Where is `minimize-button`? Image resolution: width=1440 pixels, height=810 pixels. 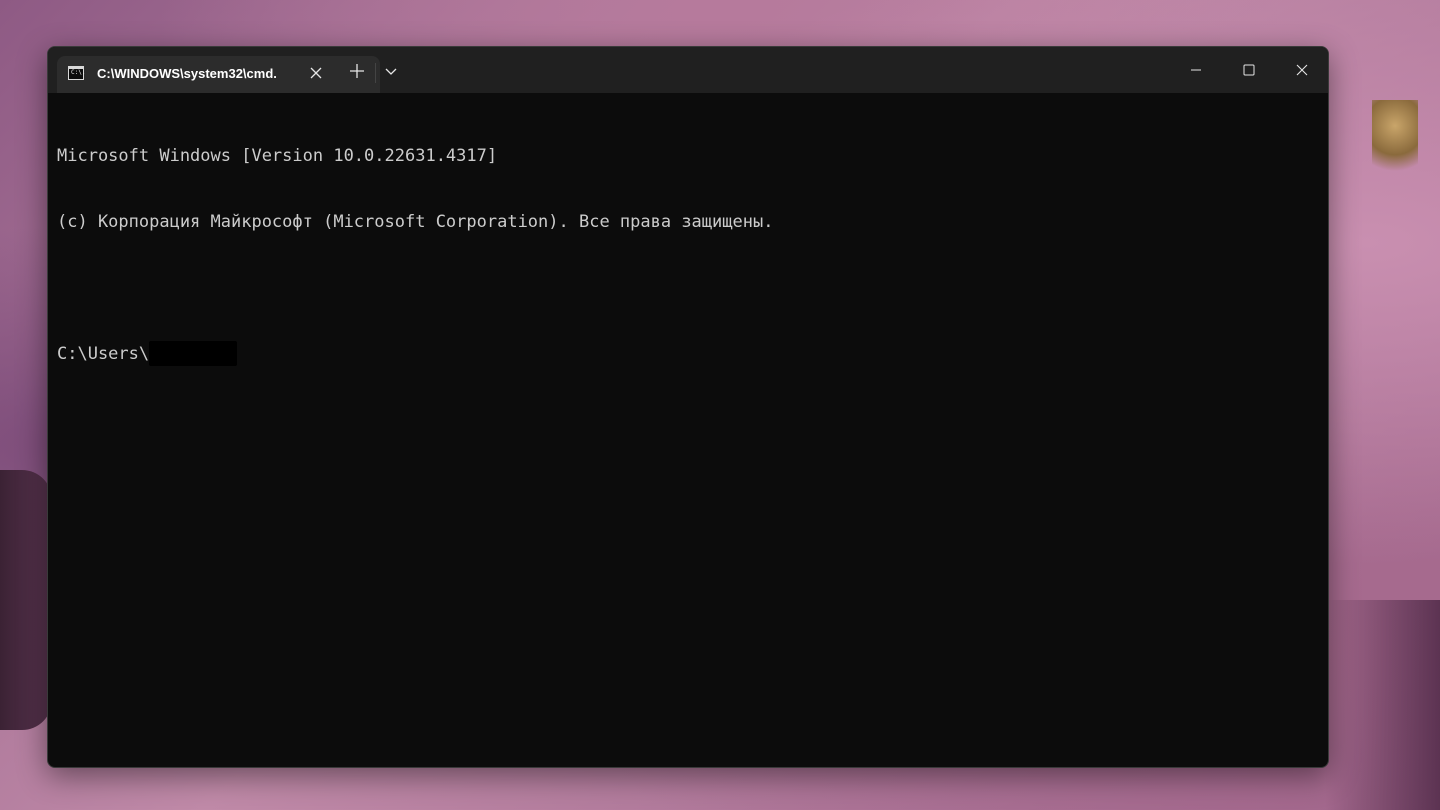
minimize-button is located at coordinates (1195, 70).